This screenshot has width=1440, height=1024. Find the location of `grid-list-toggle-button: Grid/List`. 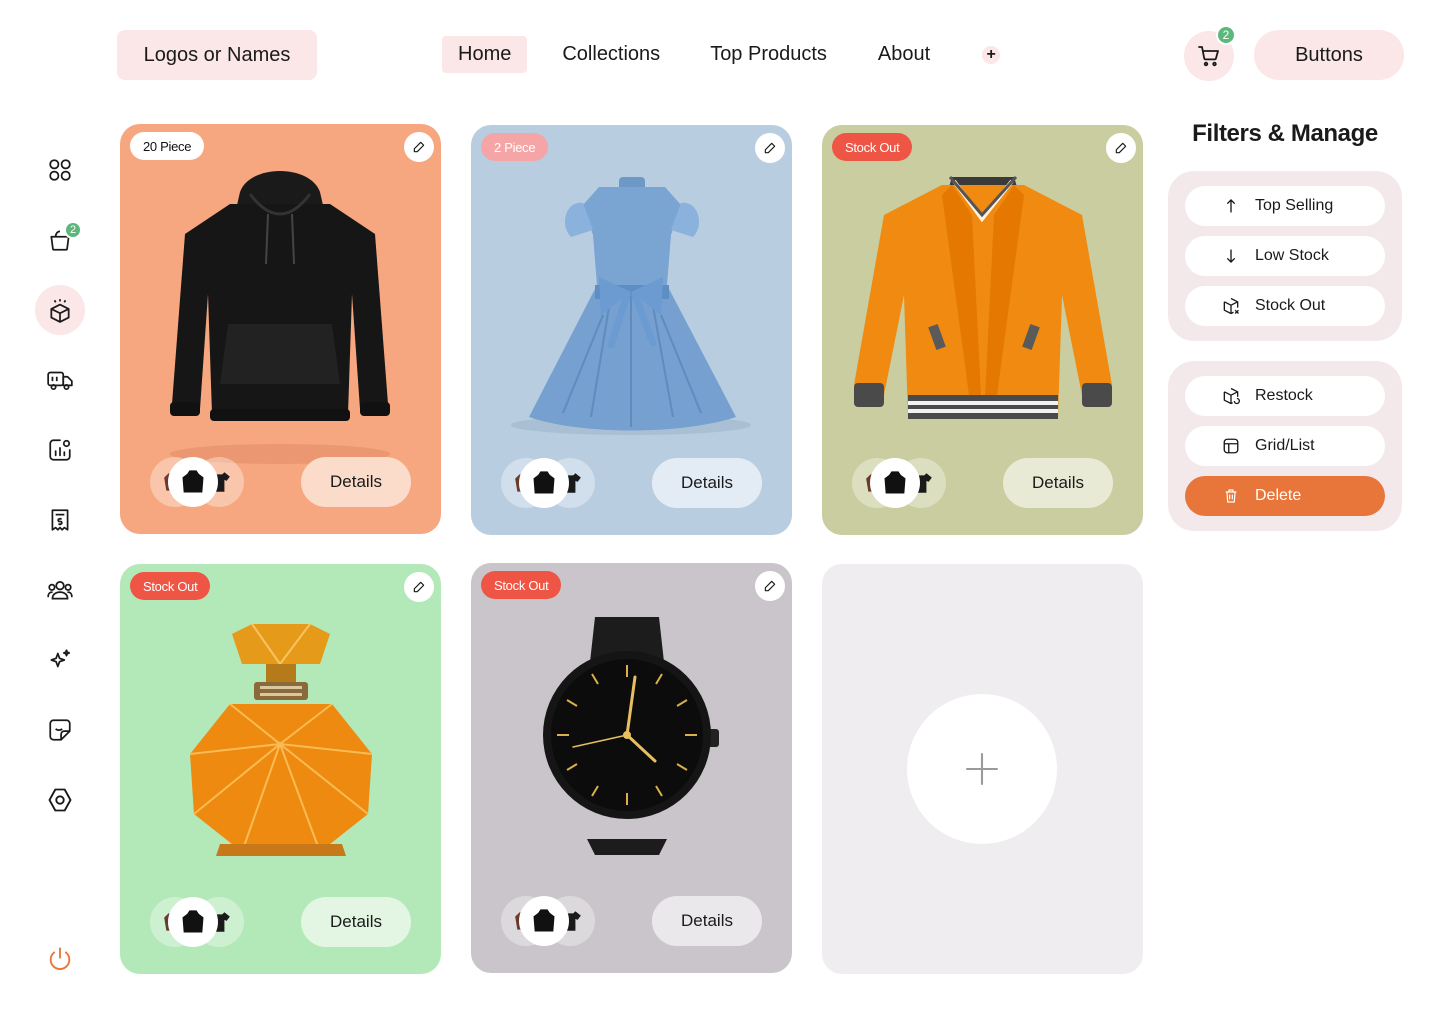

grid-list-toggle-button: Grid/List is located at coordinates (1285, 446).